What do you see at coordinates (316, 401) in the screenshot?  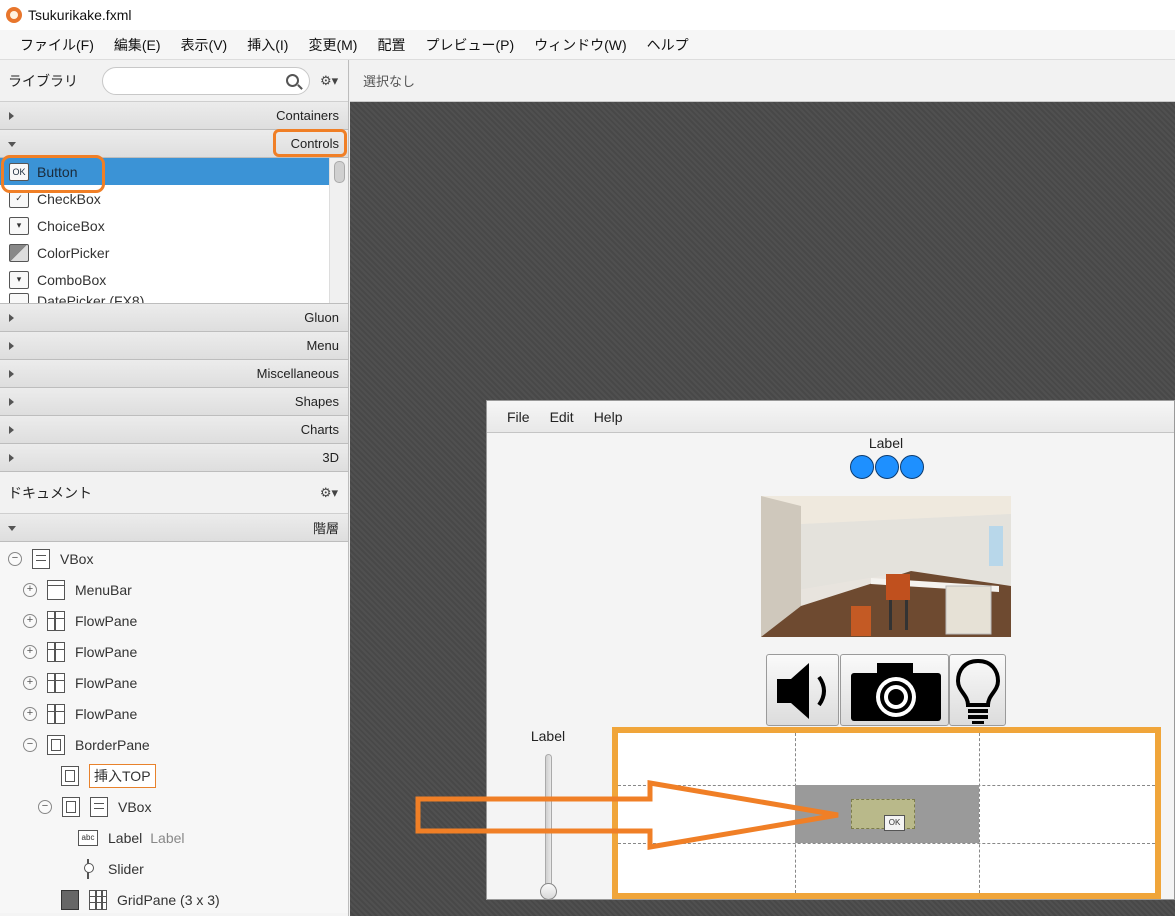 I see `accordion-label-shapes: Shapes` at bounding box center [316, 401].